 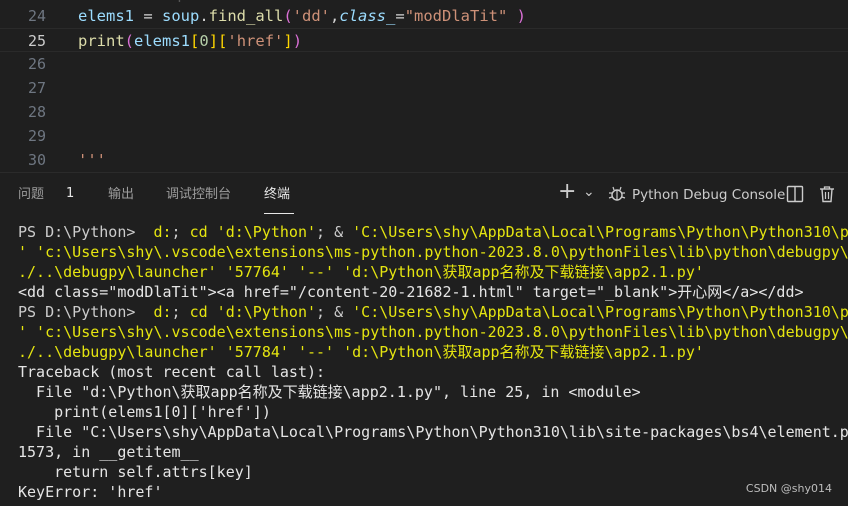 I want to click on line-code: print(elems1[0]['href']), so click(x=190, y=41).